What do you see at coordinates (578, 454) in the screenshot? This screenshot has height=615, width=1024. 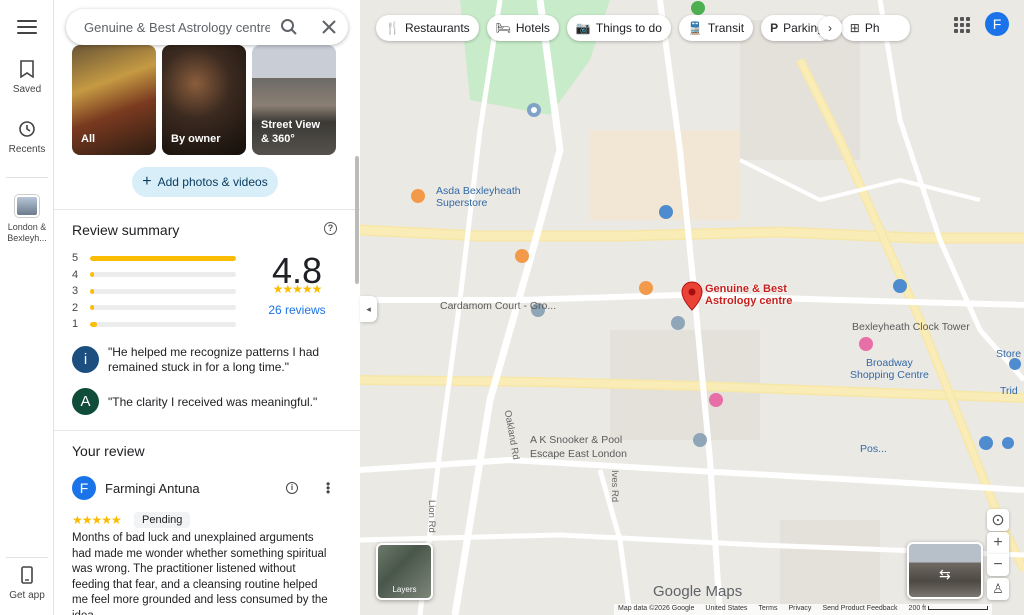 I see `map-label-escape: Escape East London` at bounding box center [578, 454].